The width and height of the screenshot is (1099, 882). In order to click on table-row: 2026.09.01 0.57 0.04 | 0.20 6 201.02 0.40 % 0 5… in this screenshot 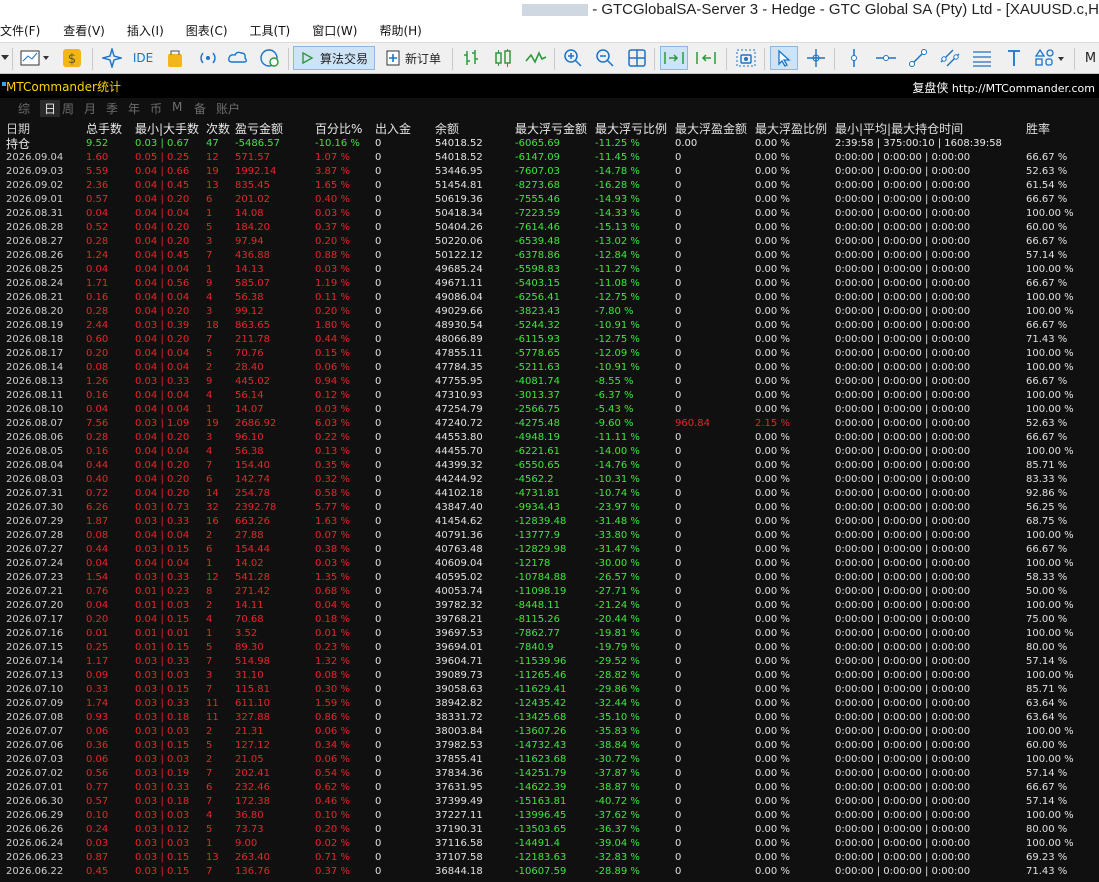, I will do `click(546, 200)`.